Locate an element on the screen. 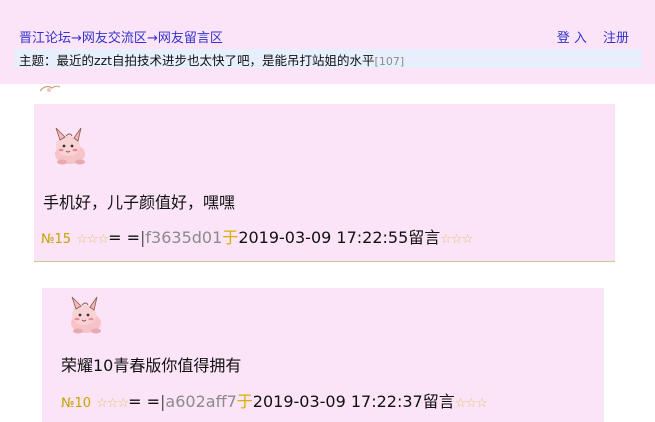 This screenshot has width=655, height=422. user-id: a602aff7 is located at coordinates (201, 401).